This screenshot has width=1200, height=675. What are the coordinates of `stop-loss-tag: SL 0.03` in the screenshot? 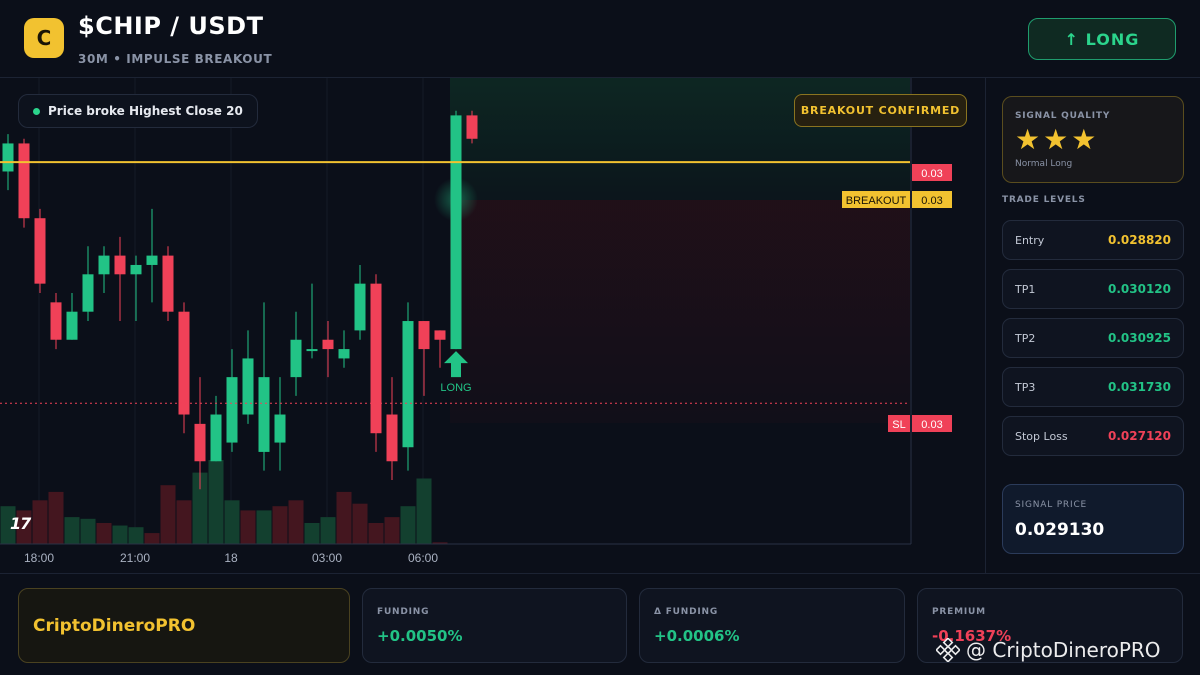 It's located at (920, 423).